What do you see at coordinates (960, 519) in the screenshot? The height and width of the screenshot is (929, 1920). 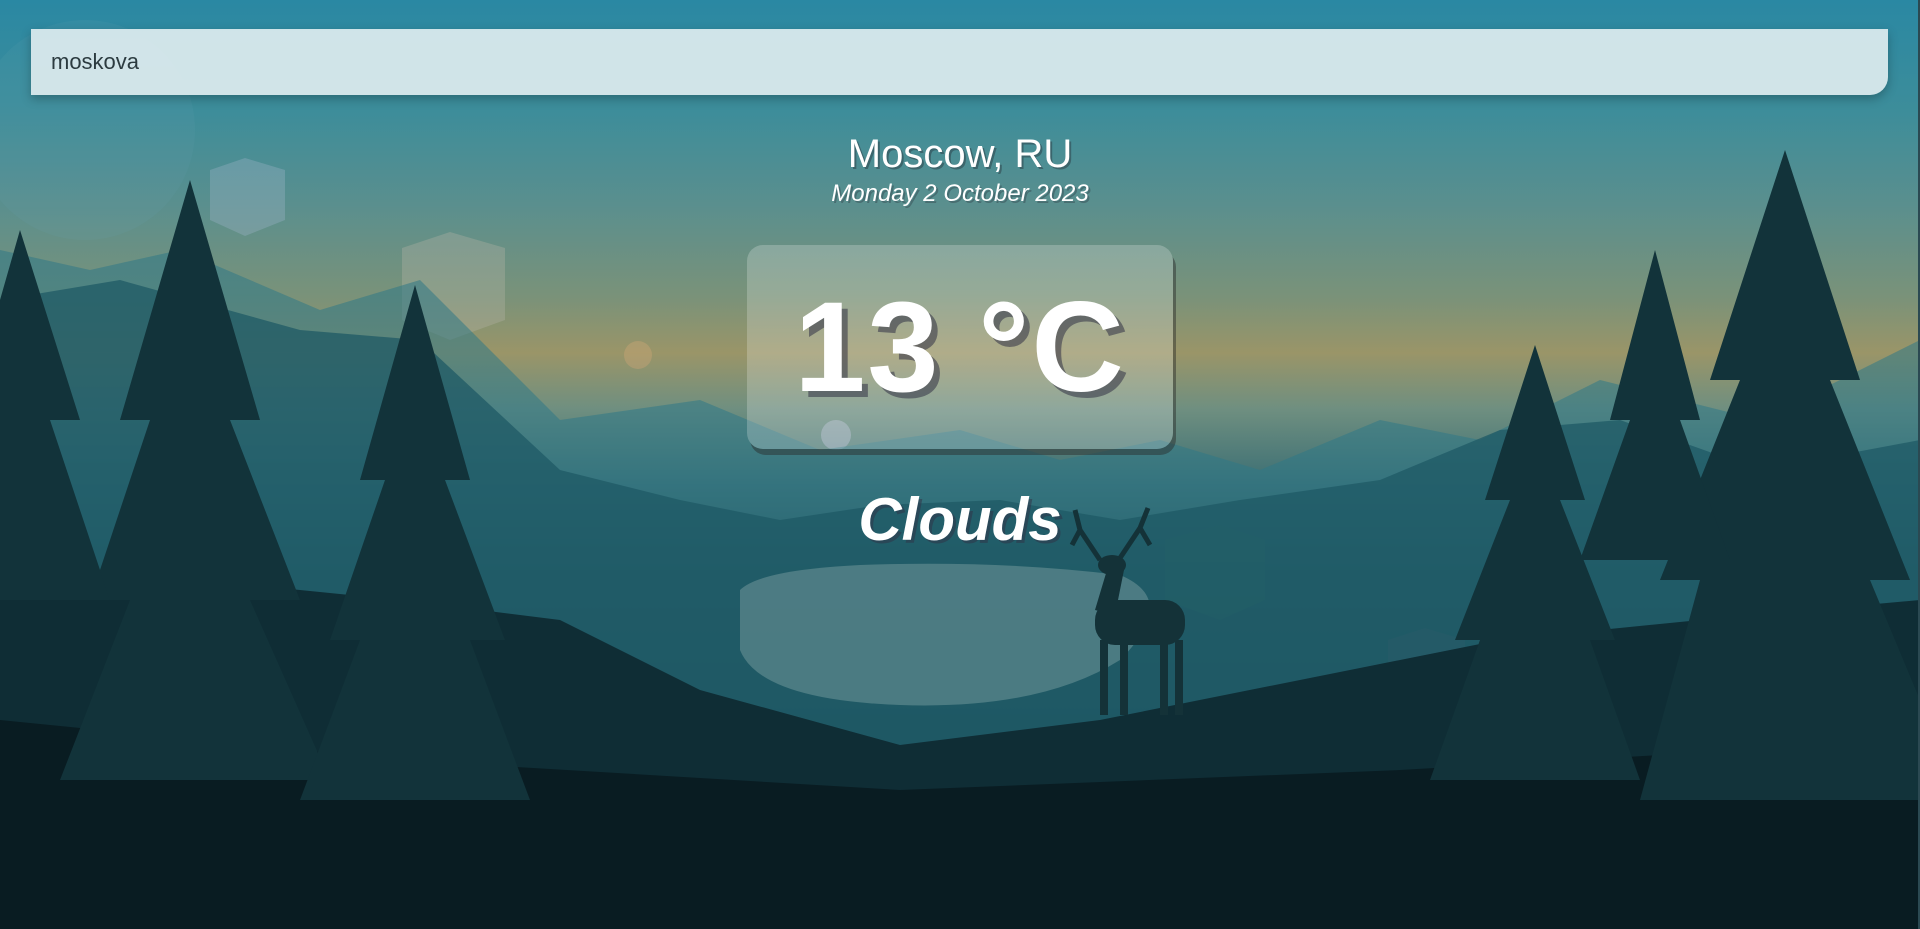 I see `weather-condition: Clouds` at bounding box center [960, 519].